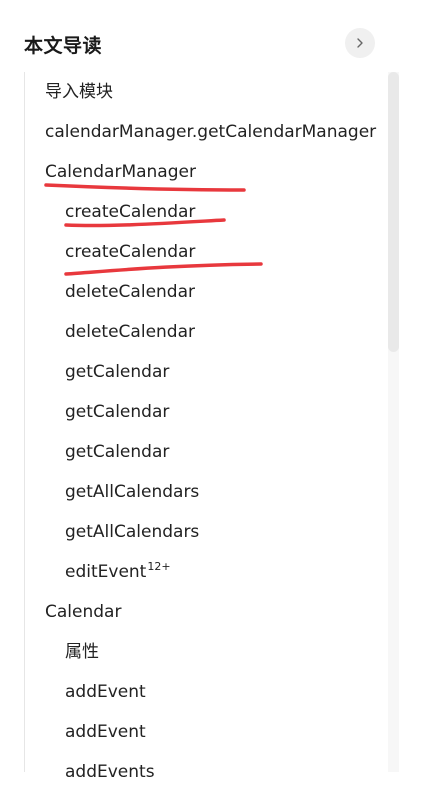  I want to click on toc-item: addEvents, so click(212, 772).